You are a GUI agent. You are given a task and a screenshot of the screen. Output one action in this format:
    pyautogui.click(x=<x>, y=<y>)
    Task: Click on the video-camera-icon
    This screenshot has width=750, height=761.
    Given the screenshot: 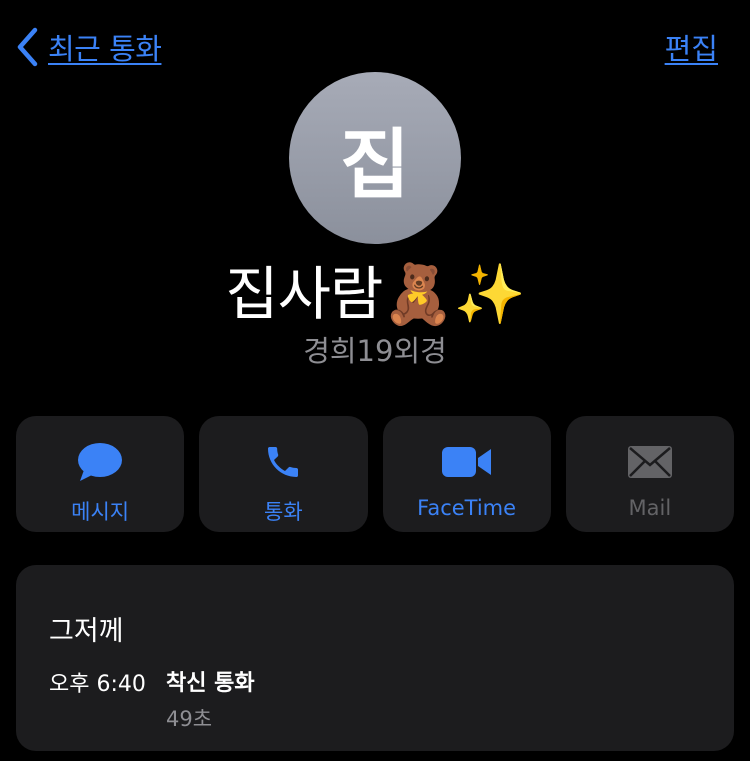 What is the action you would take?
    pyautogui.click(x=467, y=462)
    